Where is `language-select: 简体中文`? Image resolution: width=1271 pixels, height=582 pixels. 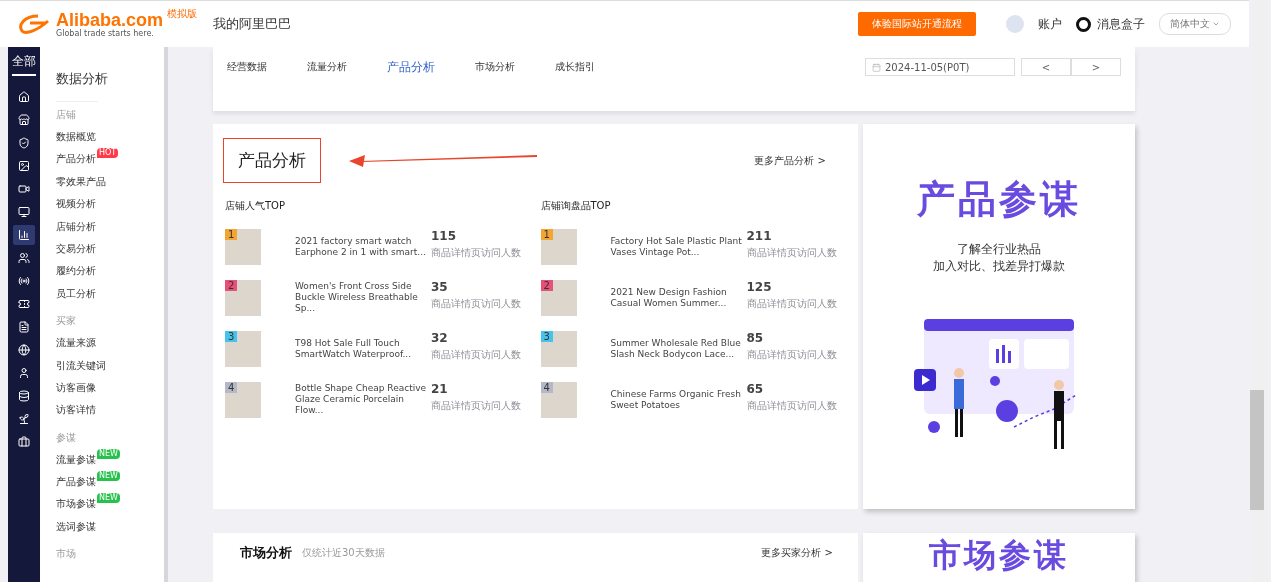 language-select: 简体中文 is located at coordinates (1195, 24).